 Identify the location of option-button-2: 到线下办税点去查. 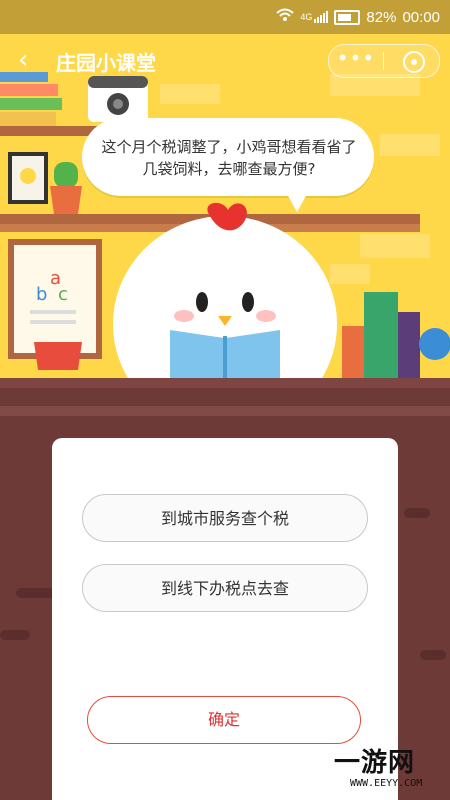
(225, 588).